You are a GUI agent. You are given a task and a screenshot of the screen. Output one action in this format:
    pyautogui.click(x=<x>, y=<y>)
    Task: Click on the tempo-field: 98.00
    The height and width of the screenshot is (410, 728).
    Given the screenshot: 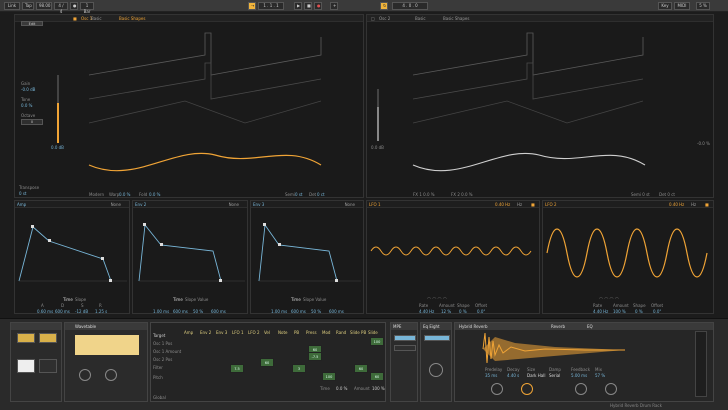 What is the action you would take?
    pyautogui.click(x=44, y=6)
    